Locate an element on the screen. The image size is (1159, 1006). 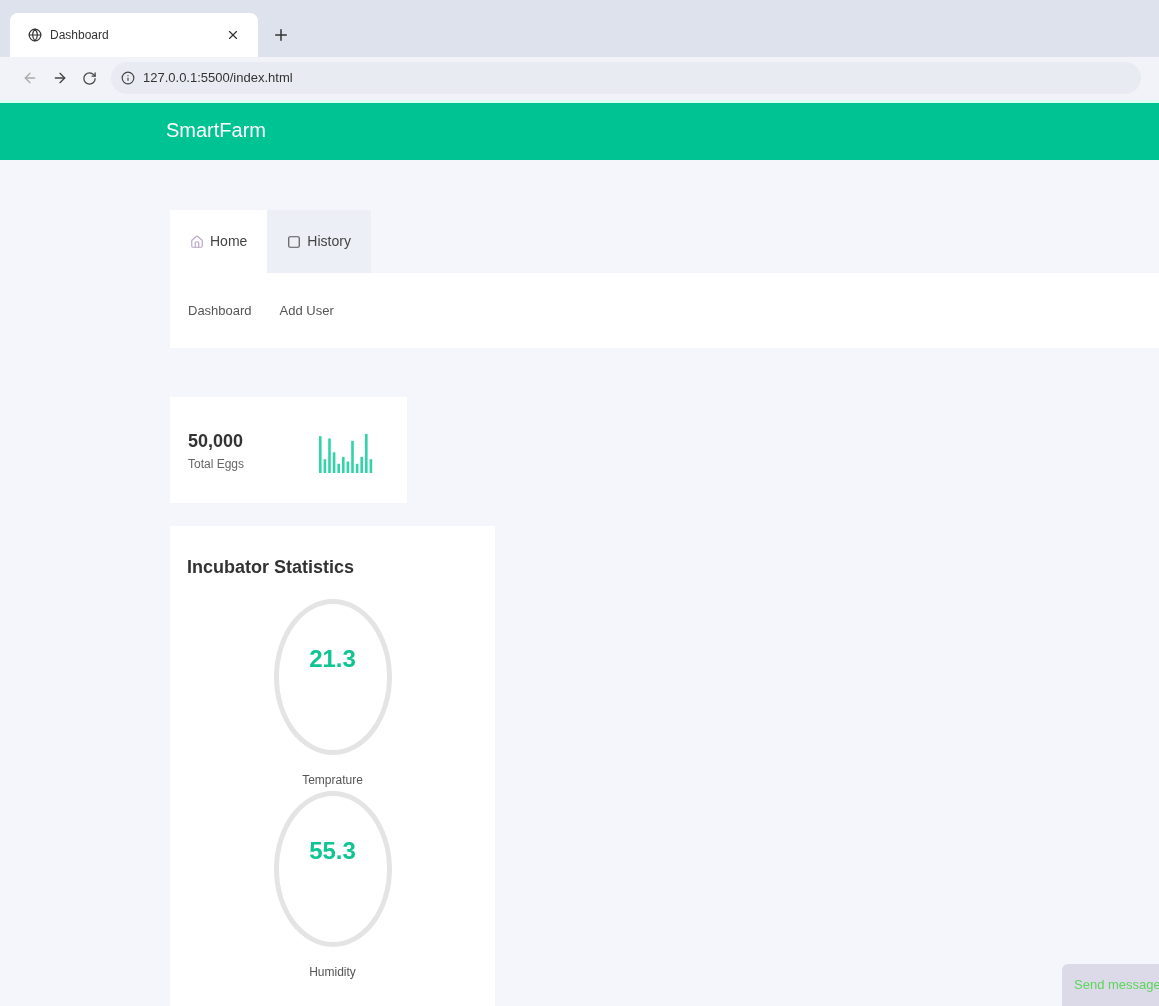
card-title: Incubator Statistics is located at coordinates (271, 567).